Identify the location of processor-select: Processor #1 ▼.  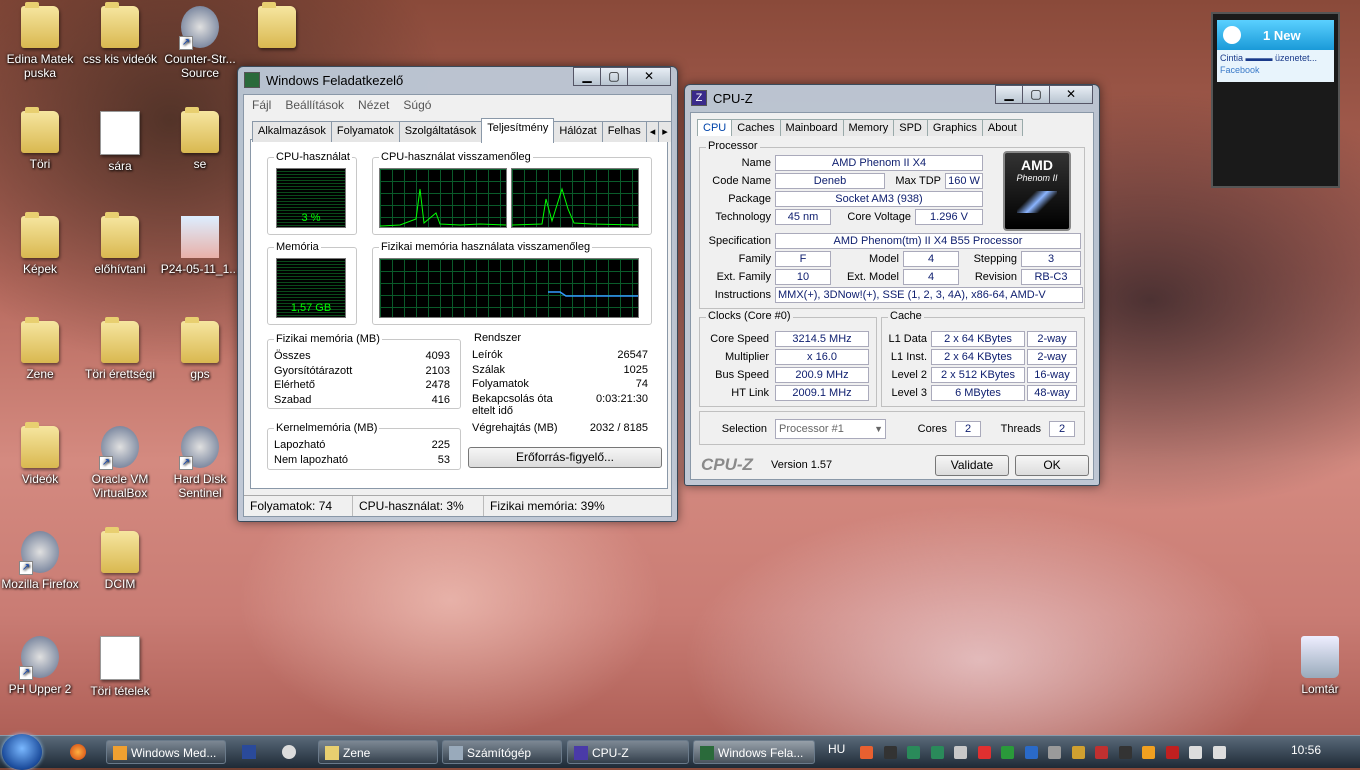
(830, 429).